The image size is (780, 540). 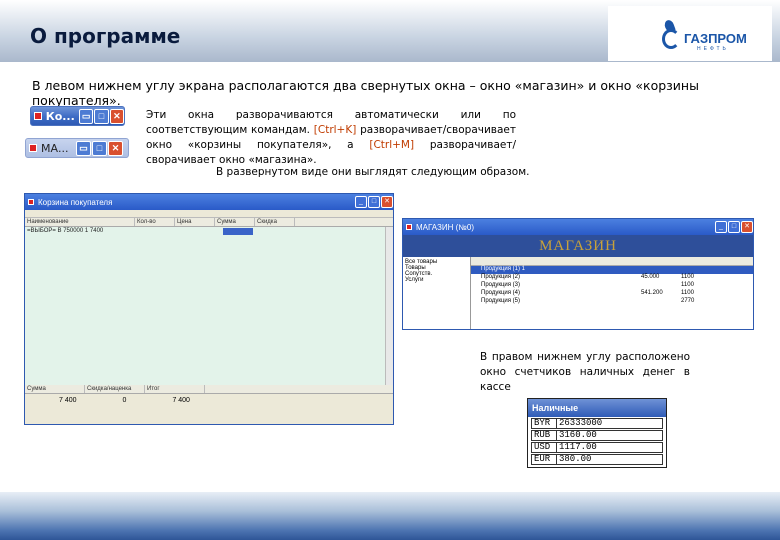 What do you see at coordinates (501, 285) in the screenshot?
I see `item-name: Продукция (3)` at bounding box center [501, 285].